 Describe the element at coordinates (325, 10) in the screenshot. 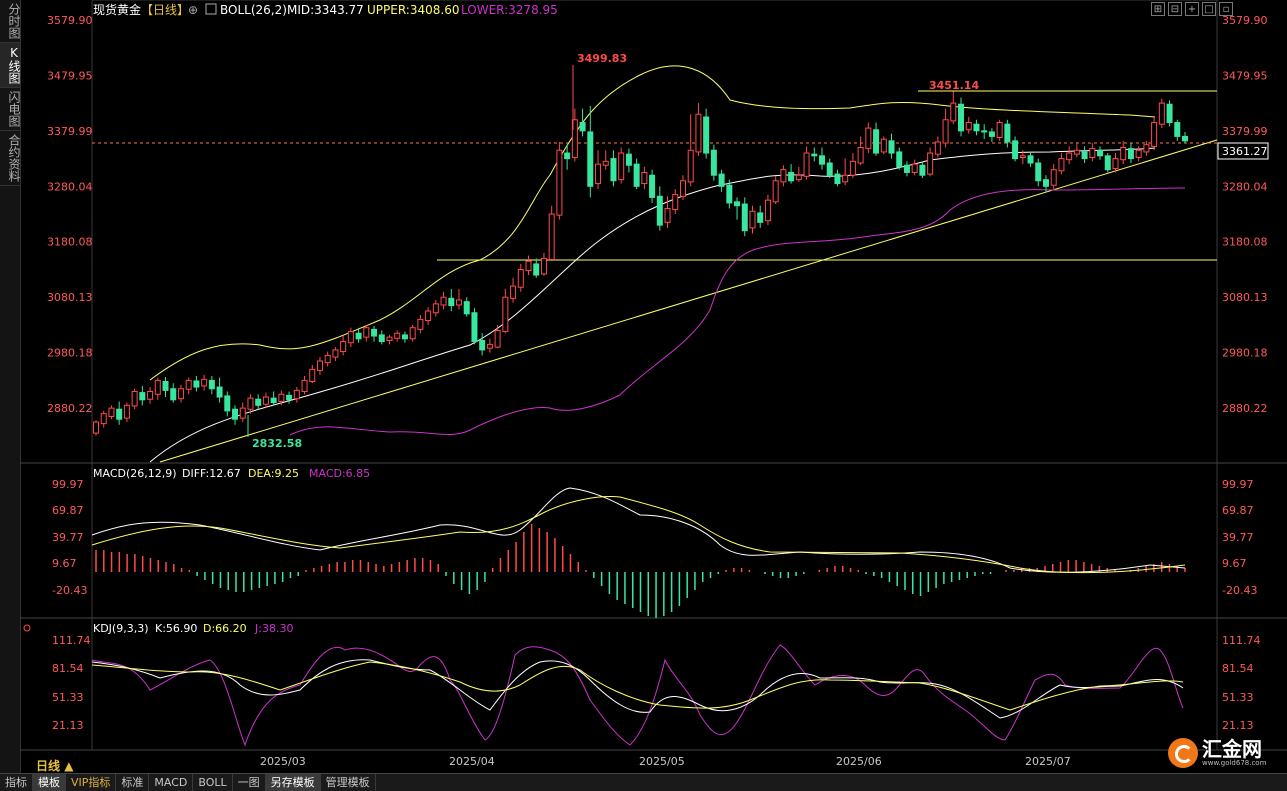

I see `boll-mid: MID:3343.77` at that location.